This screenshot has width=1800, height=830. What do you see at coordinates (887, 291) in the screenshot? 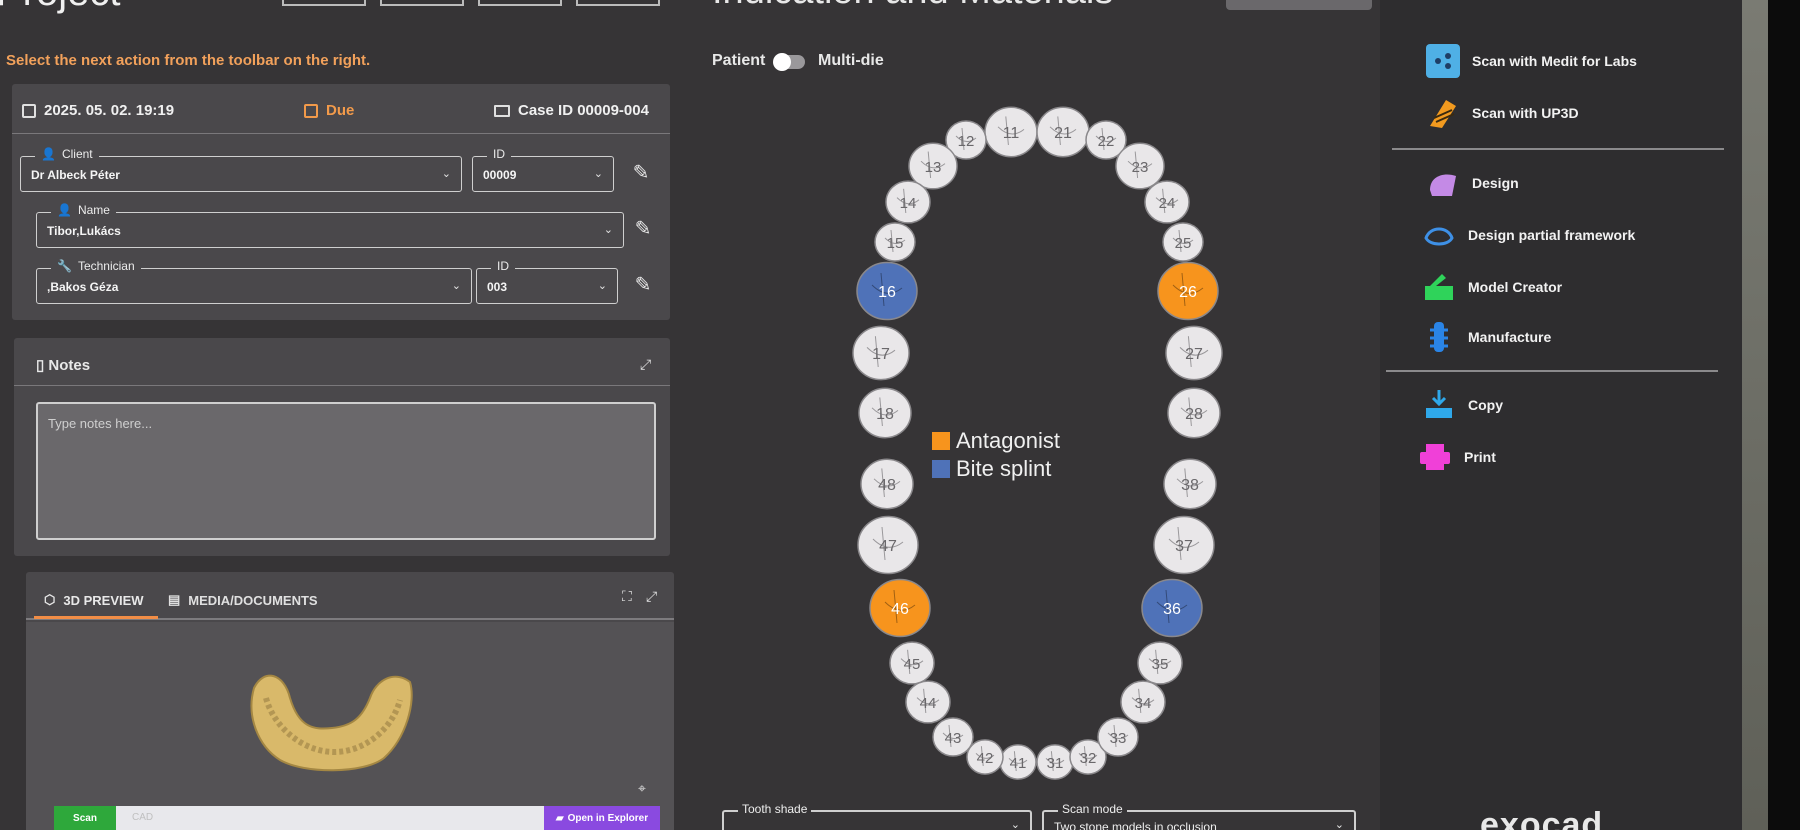
I see `tooth-16: 16` at bounding box center [887, 291].